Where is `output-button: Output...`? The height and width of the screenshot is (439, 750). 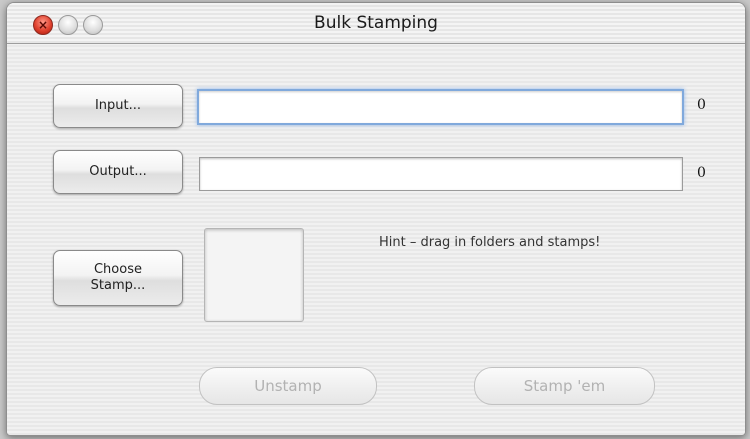
output-button: Output... is located at coordinates (118, 172).